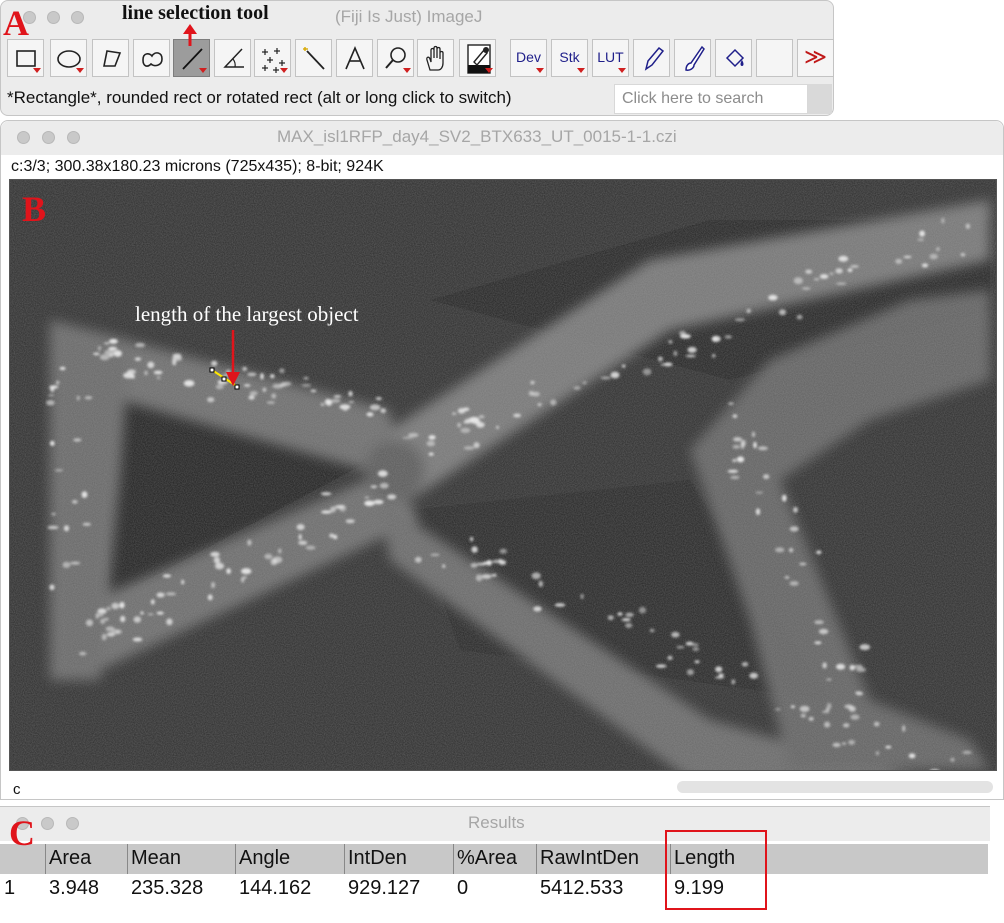 The width and height of the screenshot is (1004, 923). I want to click on column-header-angle: Angle, so click(290, 859).